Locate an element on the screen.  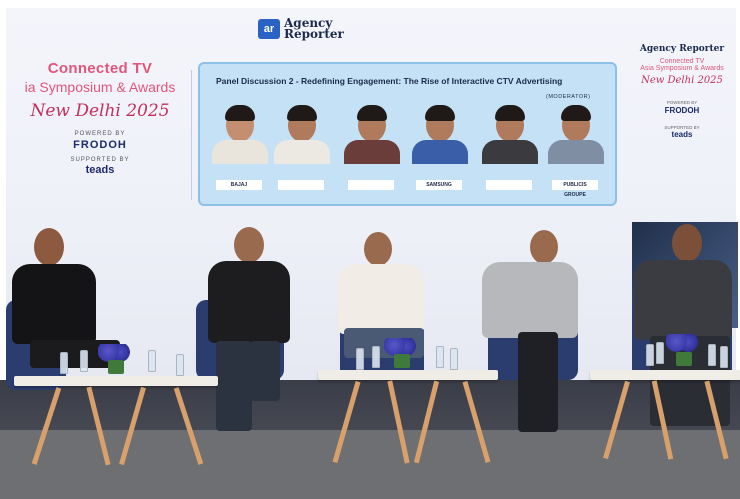
logo-name: Agency Reporter is located at coordinates (314, 29).